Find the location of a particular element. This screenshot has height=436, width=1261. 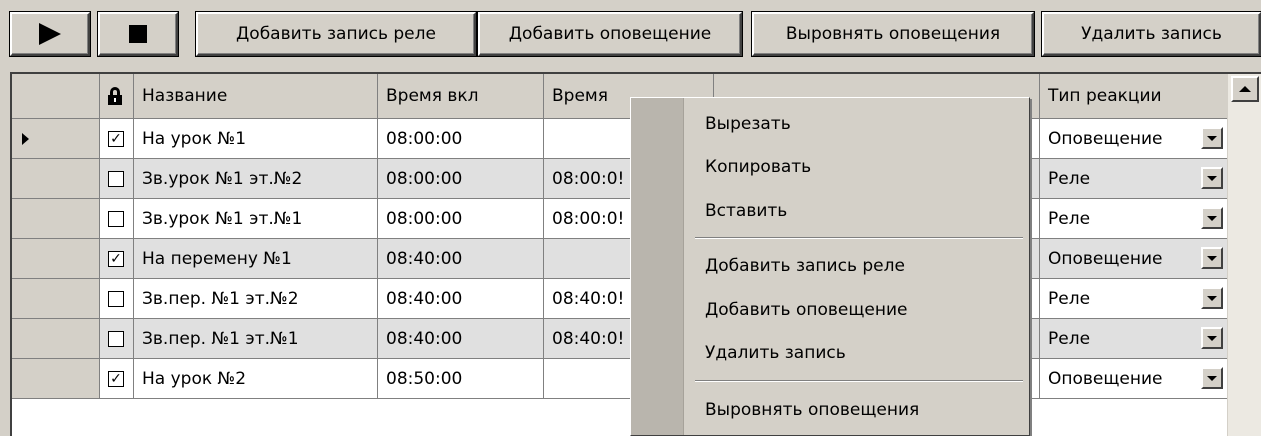

name-cell: Зв.урок №1 эт.№1 is located at coordinates (256, 219).